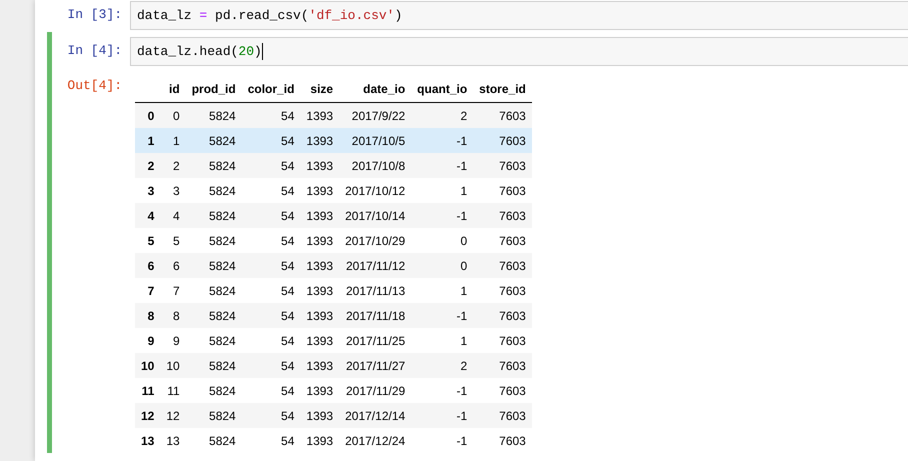 The width and height of the screenshot is (908, 461). I want to click on table-cell: 2017/10/12, so click(375, 190).